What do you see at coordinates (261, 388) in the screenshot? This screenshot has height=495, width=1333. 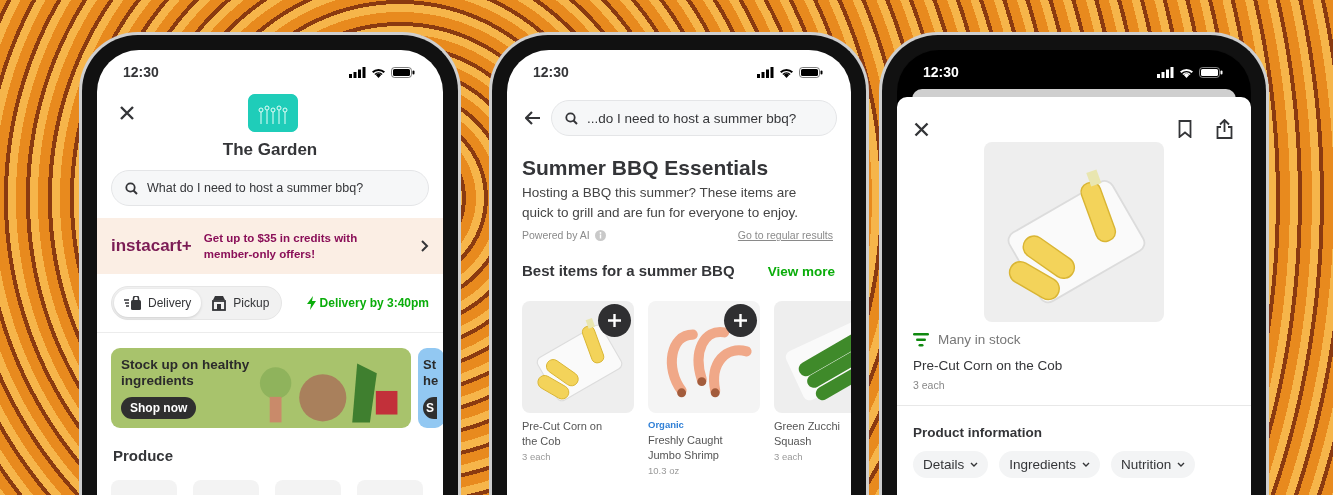 I see `promo-card: Stock up on healthy ingredients Shop now` at bounding box center [261, 388].